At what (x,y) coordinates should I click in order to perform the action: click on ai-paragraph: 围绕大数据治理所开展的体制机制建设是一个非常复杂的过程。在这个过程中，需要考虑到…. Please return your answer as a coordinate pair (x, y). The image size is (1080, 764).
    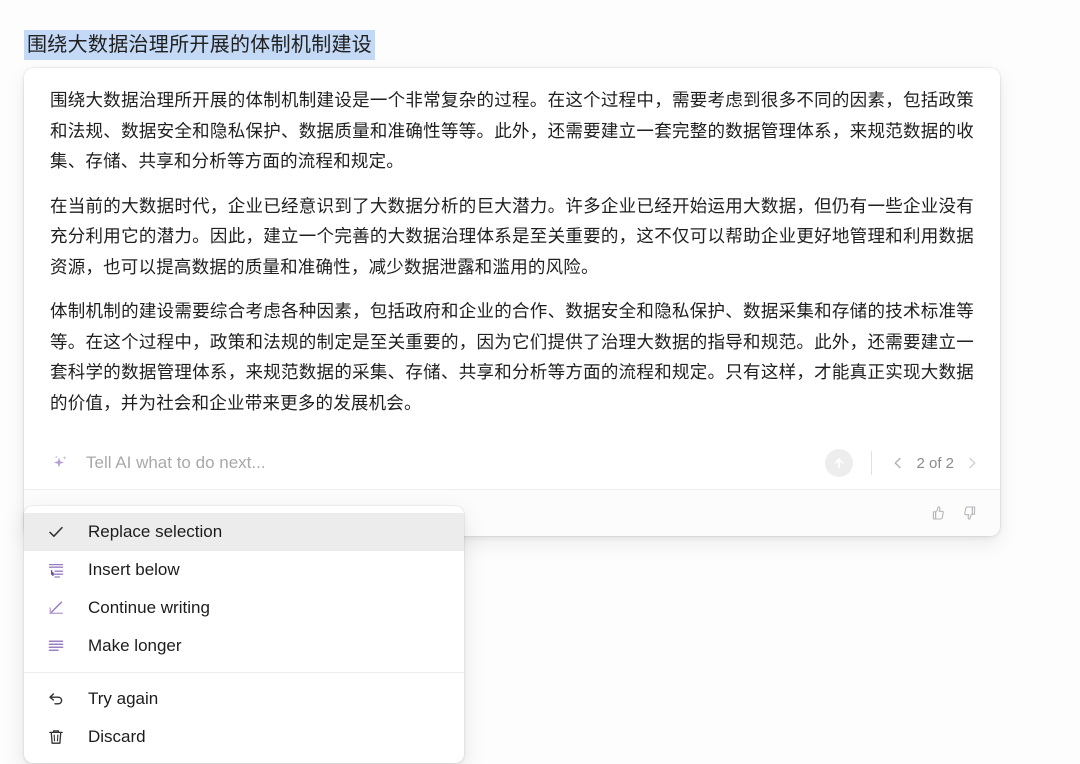
    Looking at the image, I should click on (512, 131).